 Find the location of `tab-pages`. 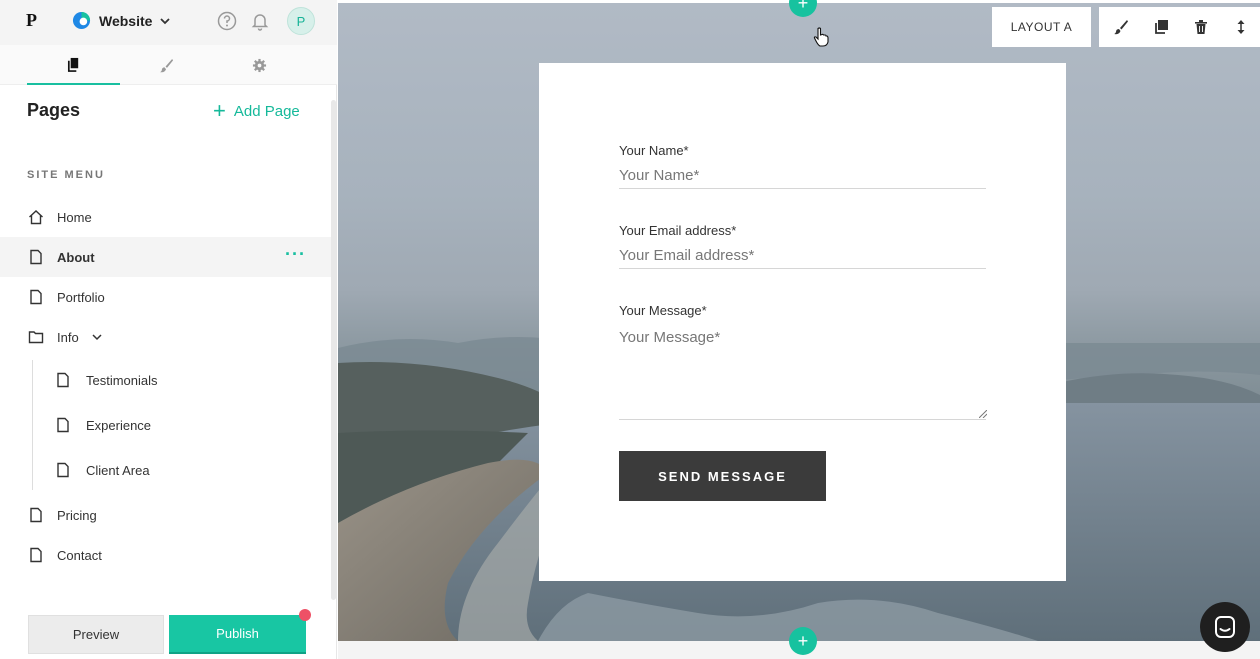

tab-pages is located at coordinates (73, 65).